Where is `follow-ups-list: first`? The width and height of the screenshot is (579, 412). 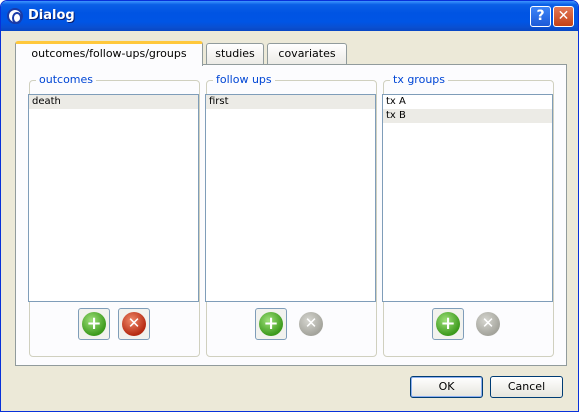 follow-ups-list: first is located at coordinates (290, 198).